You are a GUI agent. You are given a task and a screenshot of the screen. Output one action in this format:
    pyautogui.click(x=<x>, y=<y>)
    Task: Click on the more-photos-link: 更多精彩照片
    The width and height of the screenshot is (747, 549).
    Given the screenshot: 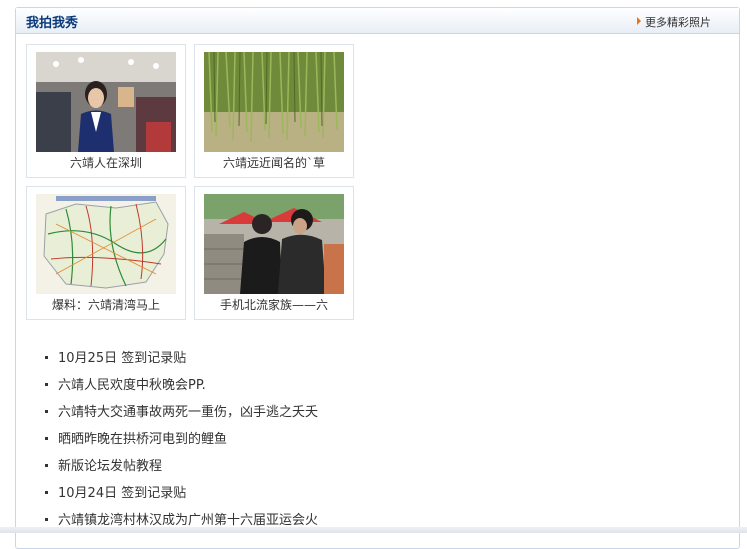 What is the action you would take?
    pyautogui.click(x=674, y=22)
    